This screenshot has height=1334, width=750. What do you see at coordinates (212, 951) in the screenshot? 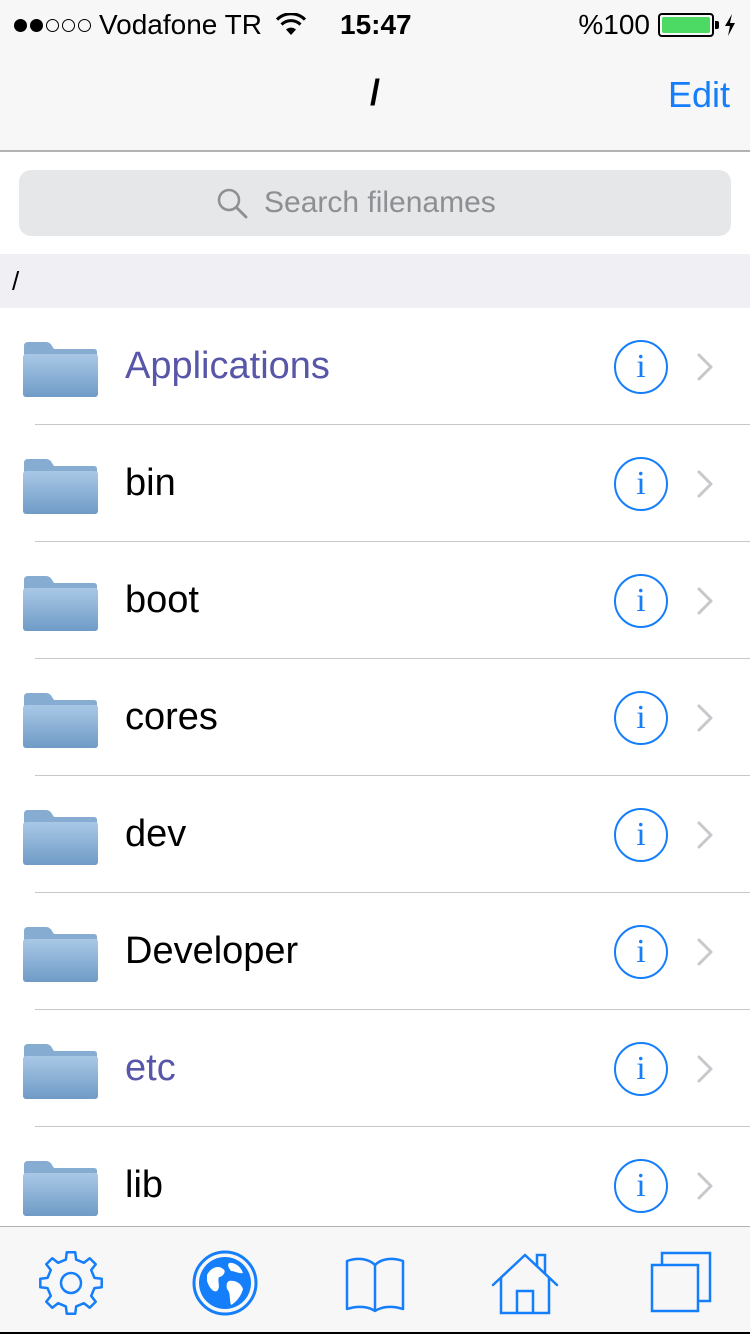
I see `file-name: Developer` at bounding box center [212, 951].